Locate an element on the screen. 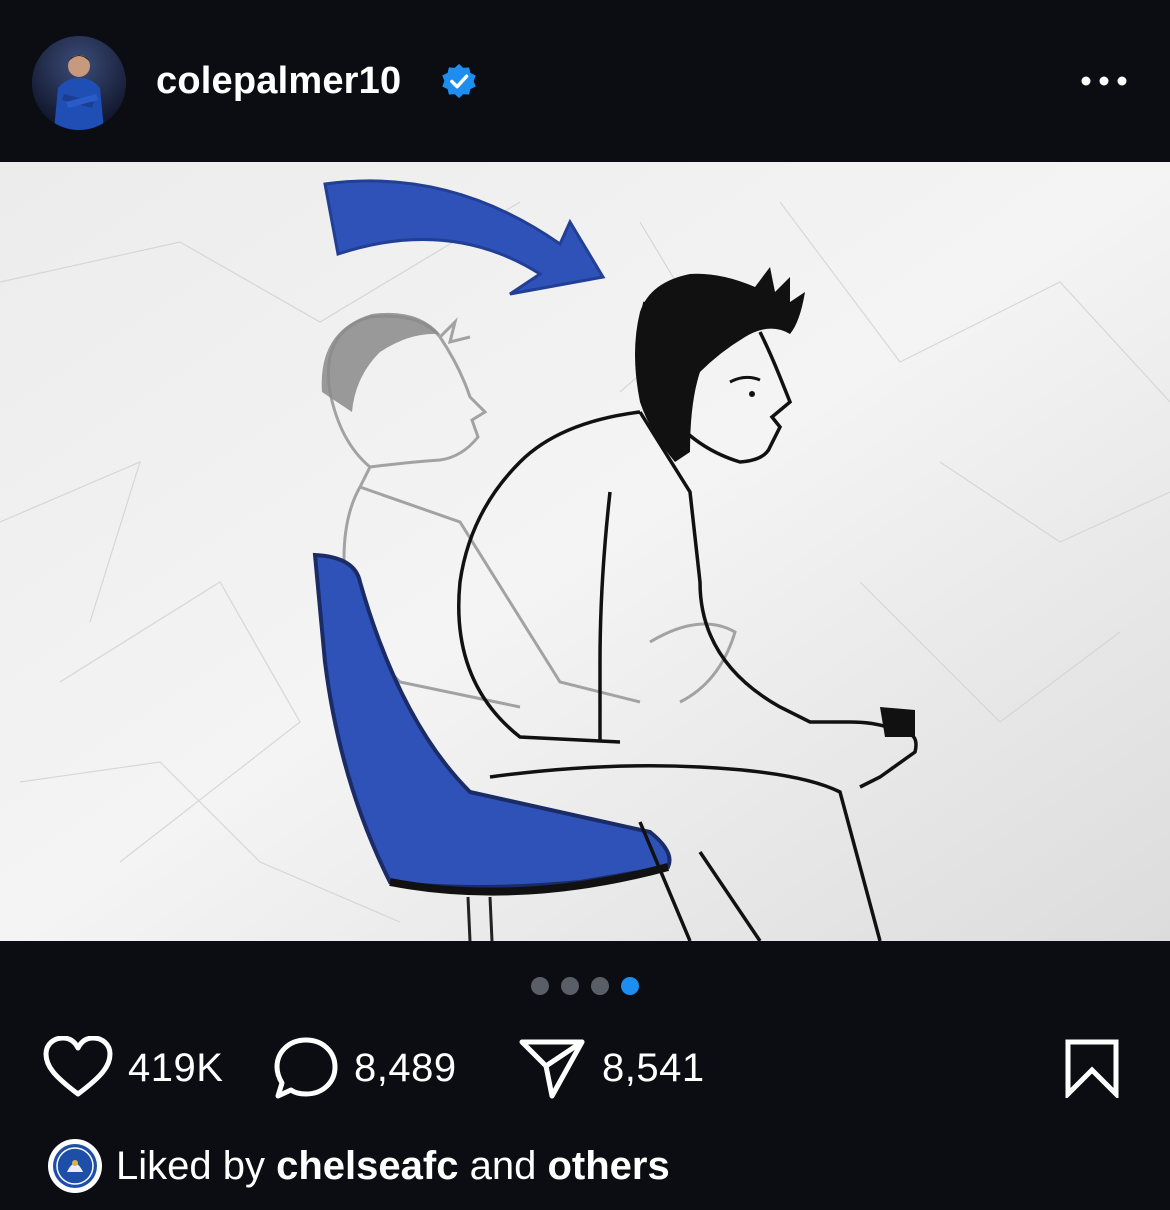  bookmark-icon is located at coordinates (1092, 1068).